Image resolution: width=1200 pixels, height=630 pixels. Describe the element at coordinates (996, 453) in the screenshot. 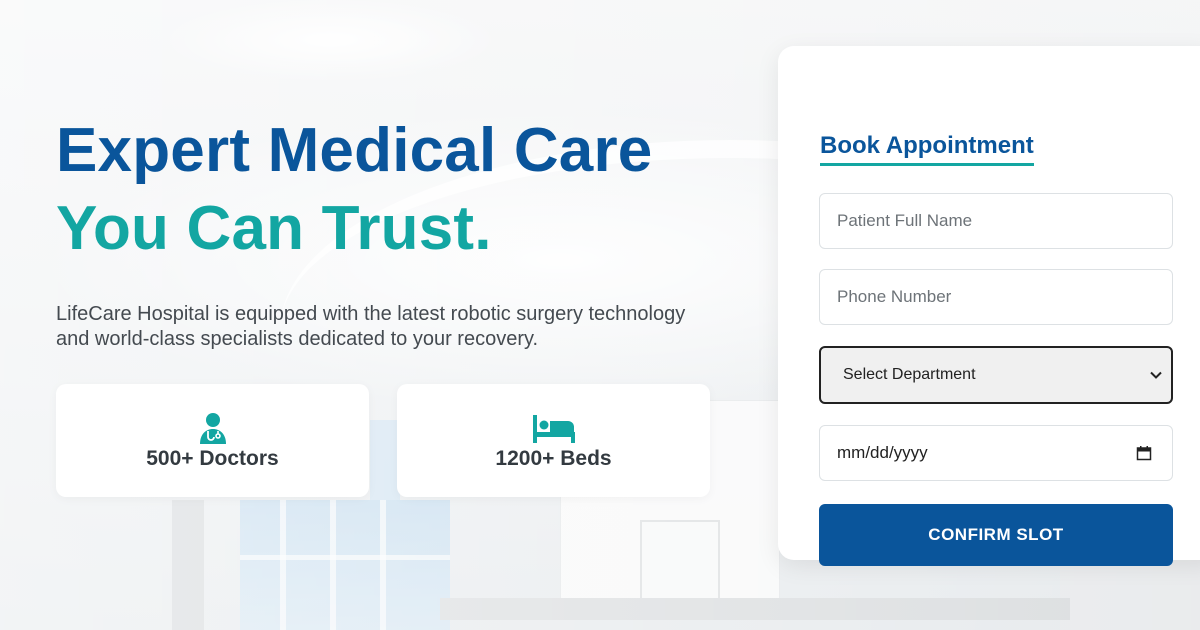

I see `appointment-date-input: mm/dd/yyyy` at that location.